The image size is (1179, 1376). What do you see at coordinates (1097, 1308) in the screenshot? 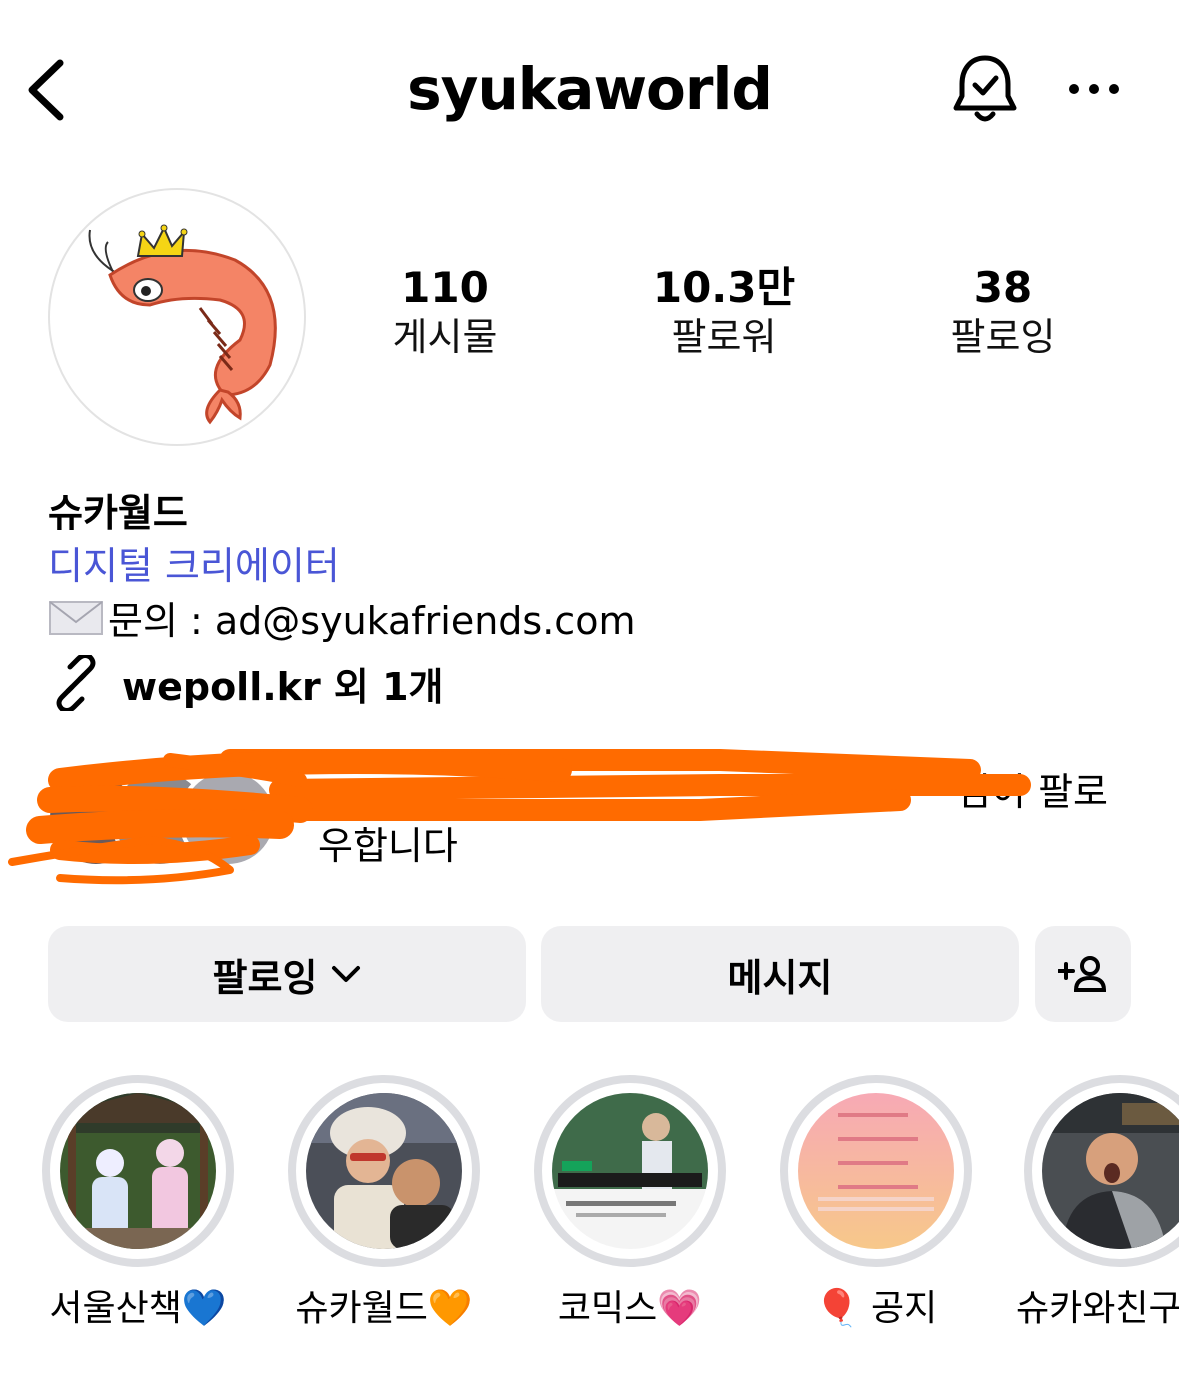
I see `highlight-label: 슈카와친구들` at bounding box center [1097, 1308].